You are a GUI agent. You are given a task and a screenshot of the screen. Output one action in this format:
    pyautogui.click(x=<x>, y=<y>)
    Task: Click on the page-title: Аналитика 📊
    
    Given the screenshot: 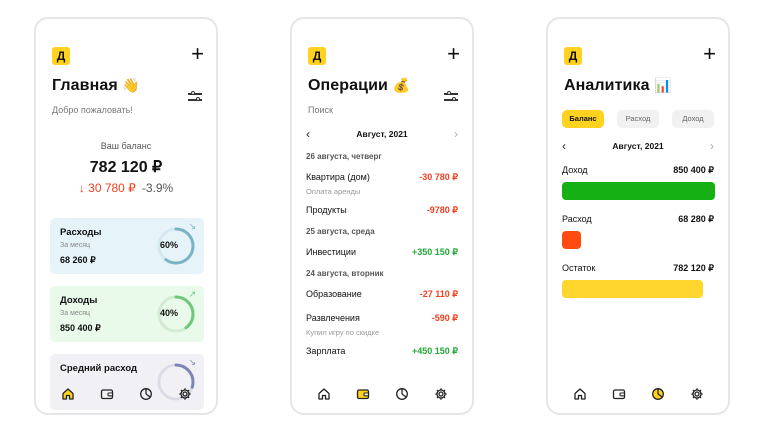 What is the action you would take?
    pyautogui.click(x=618, y=86)
    